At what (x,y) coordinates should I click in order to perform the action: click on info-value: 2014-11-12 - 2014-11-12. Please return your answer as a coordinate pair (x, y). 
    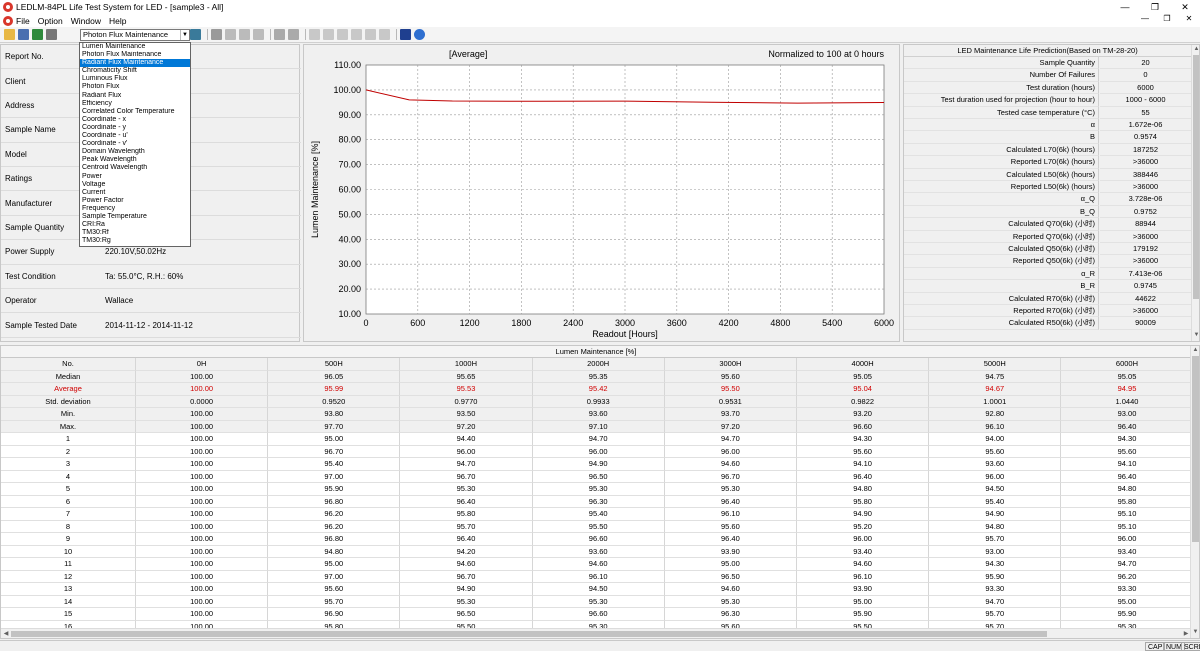
    Looking at the image, I should click on (149, 325).